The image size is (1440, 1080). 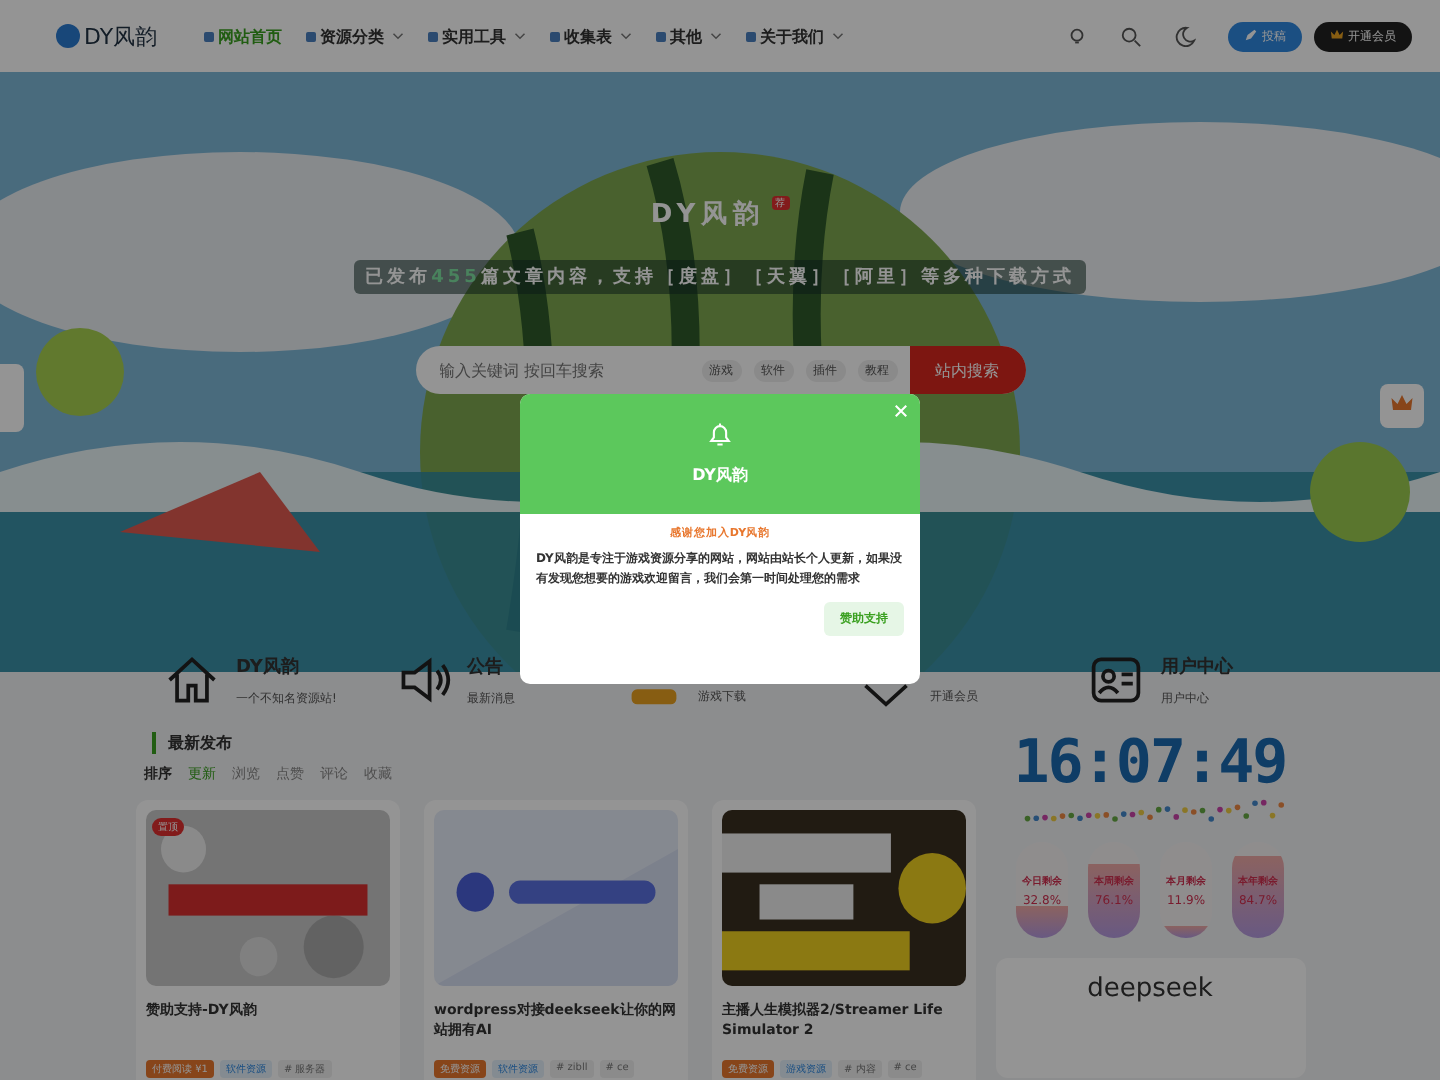 What do you see at coordinates (1077, 36) in the screenshot?
I see `bulb-icon` at bounding box center [1077, 36].